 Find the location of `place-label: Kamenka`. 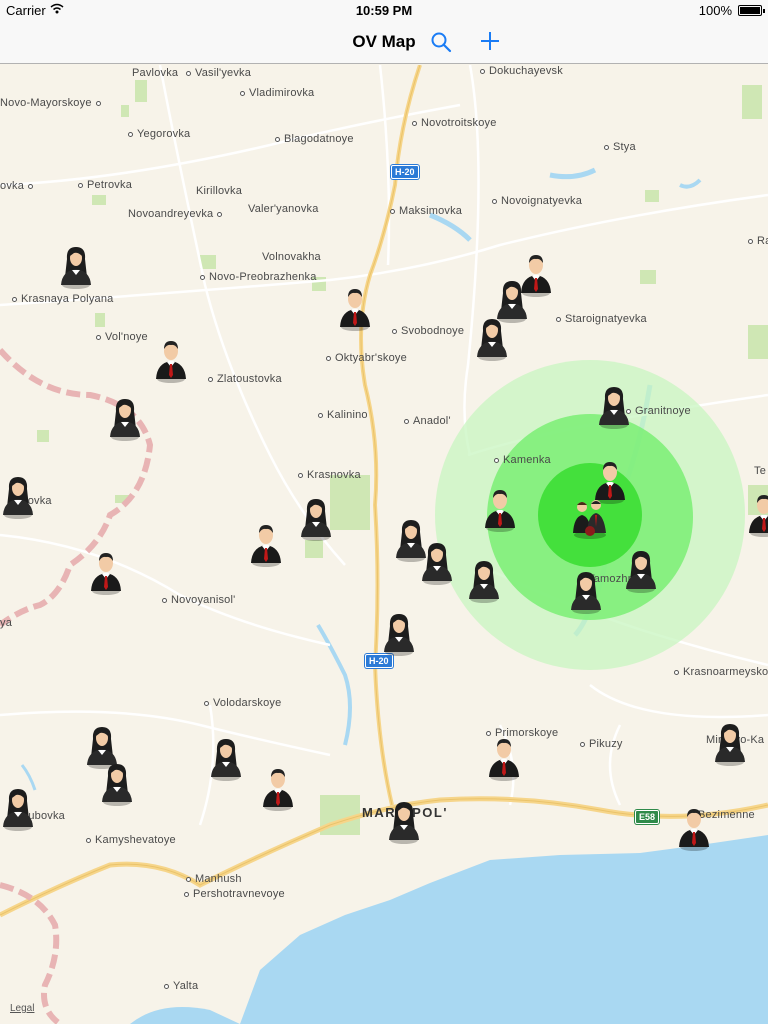

place-label: Kamenka is located at coordinates (522, 460).